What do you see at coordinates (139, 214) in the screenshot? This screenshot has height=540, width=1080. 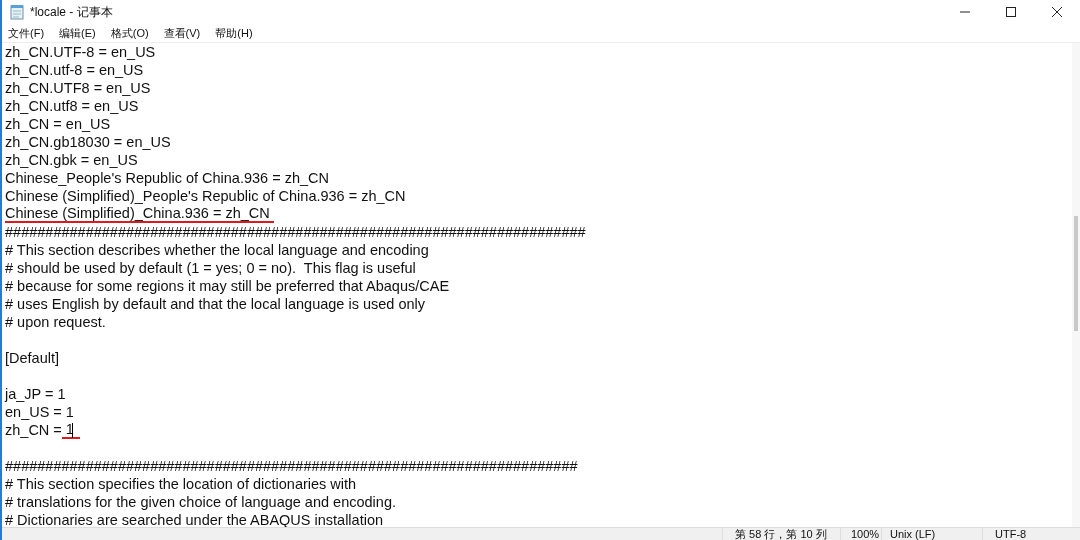 I see `underlined-text-line: Chinese (Simplified)_China.936 = zh_CN` at bounding box center [139, 214].